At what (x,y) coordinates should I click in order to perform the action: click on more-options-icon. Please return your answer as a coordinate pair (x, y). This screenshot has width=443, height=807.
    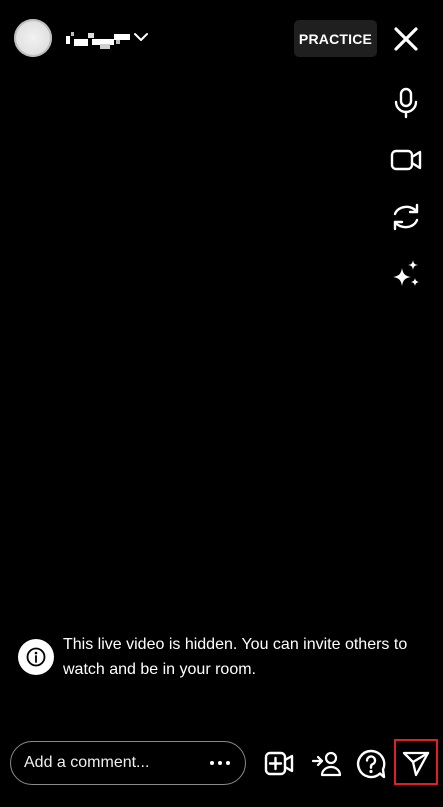
    Looking at the image, I should click on (220, 763).